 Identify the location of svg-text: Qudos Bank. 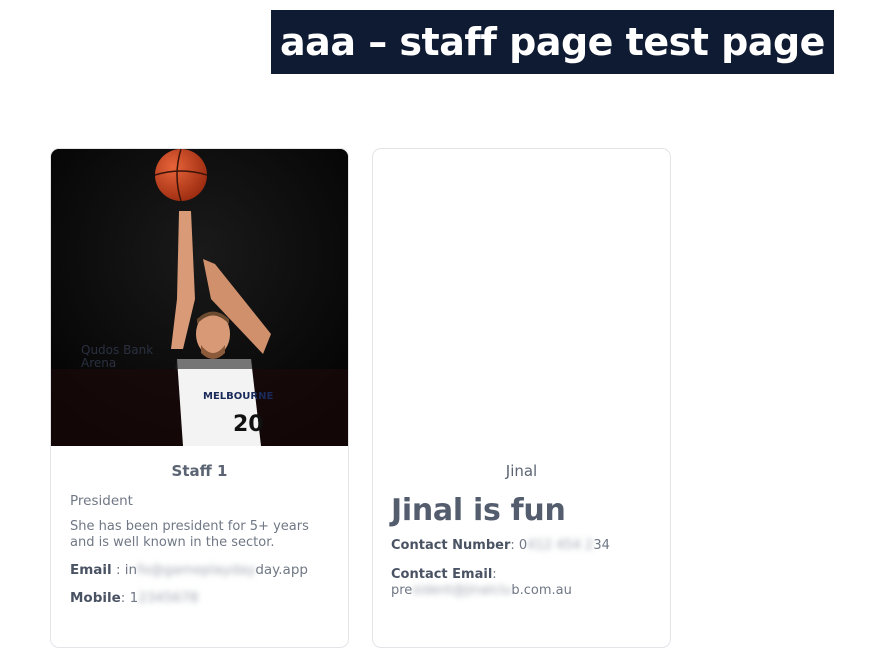
(117, 350).